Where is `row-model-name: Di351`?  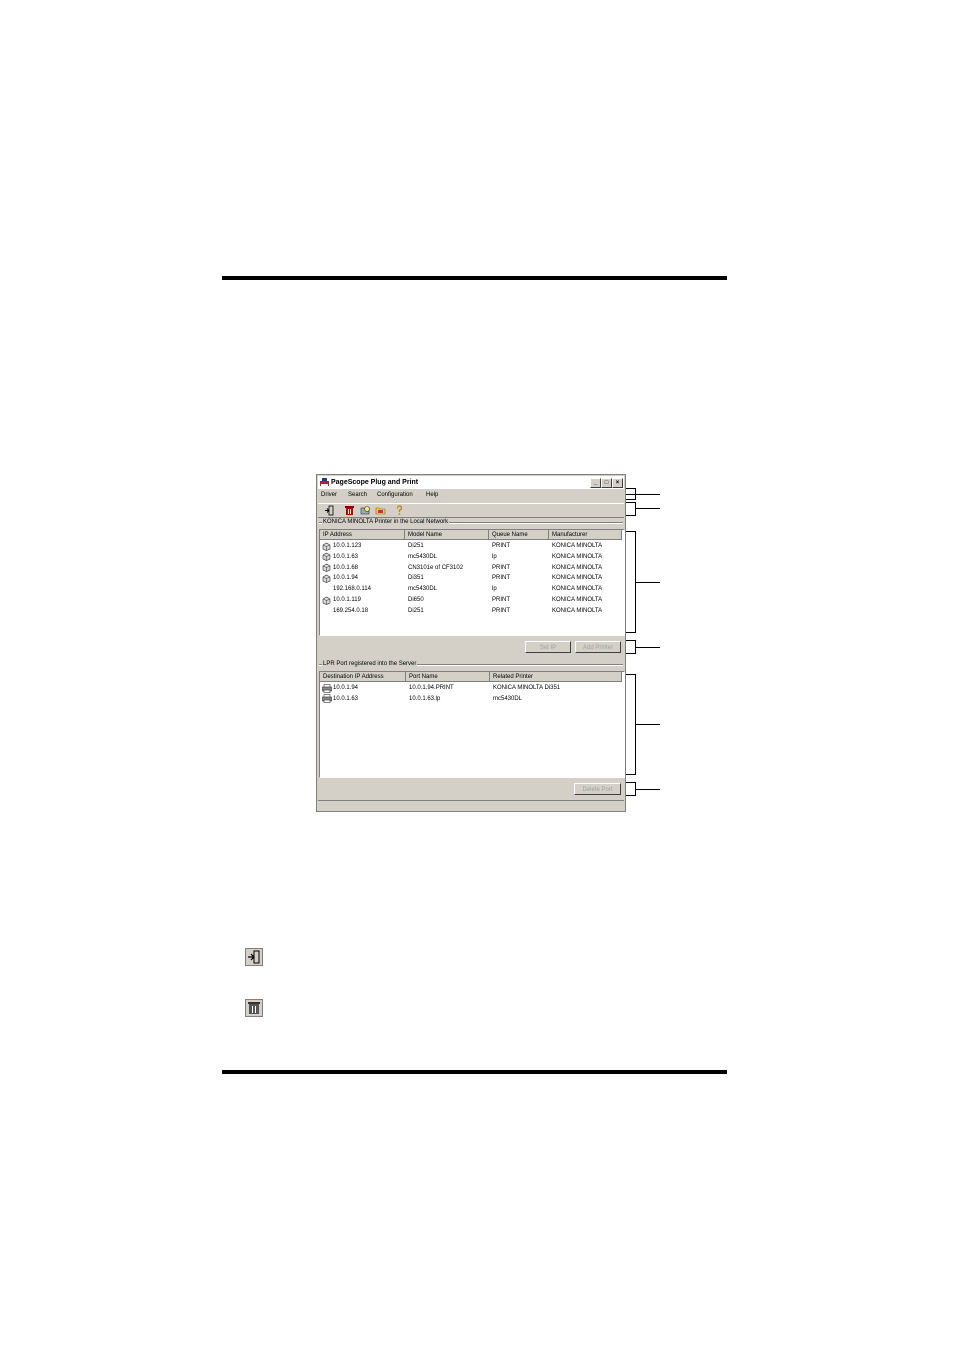
row-model-name: Di351 is located at coordinates (416, 578).